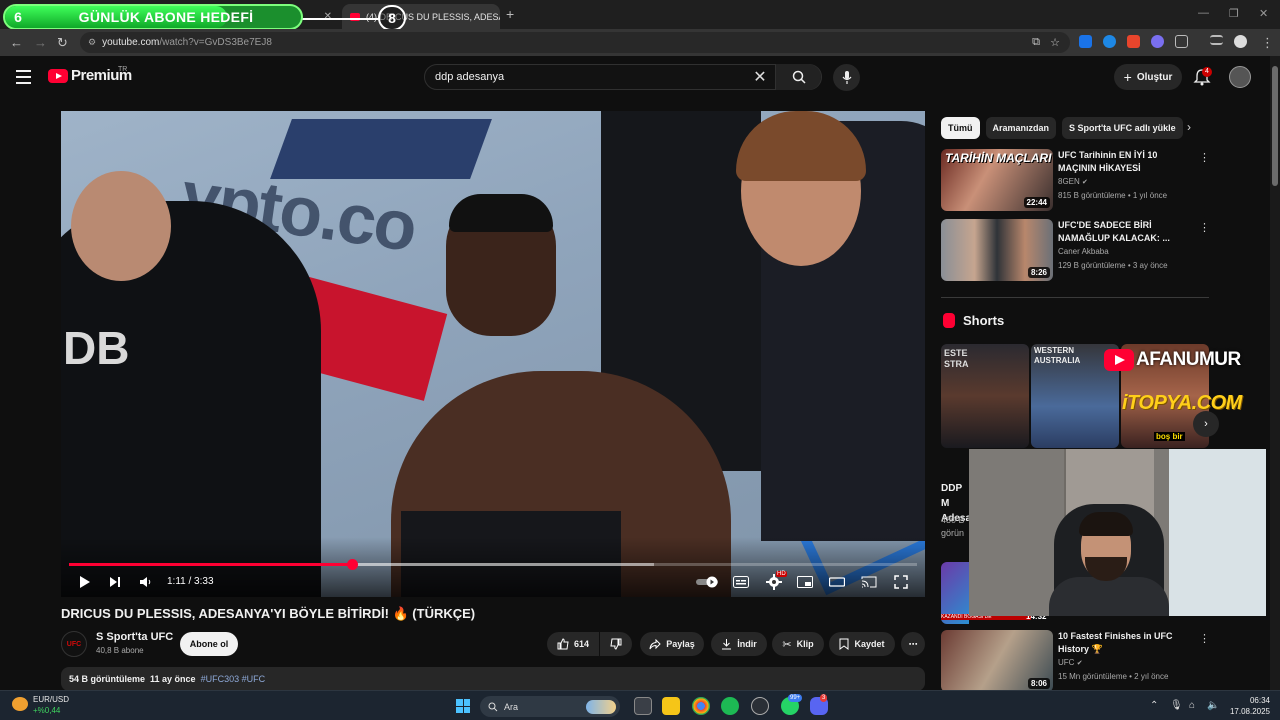  Describe the element at coordinates (1203, 13) in the screenshot. I see `minimize-icon: —` at that location.